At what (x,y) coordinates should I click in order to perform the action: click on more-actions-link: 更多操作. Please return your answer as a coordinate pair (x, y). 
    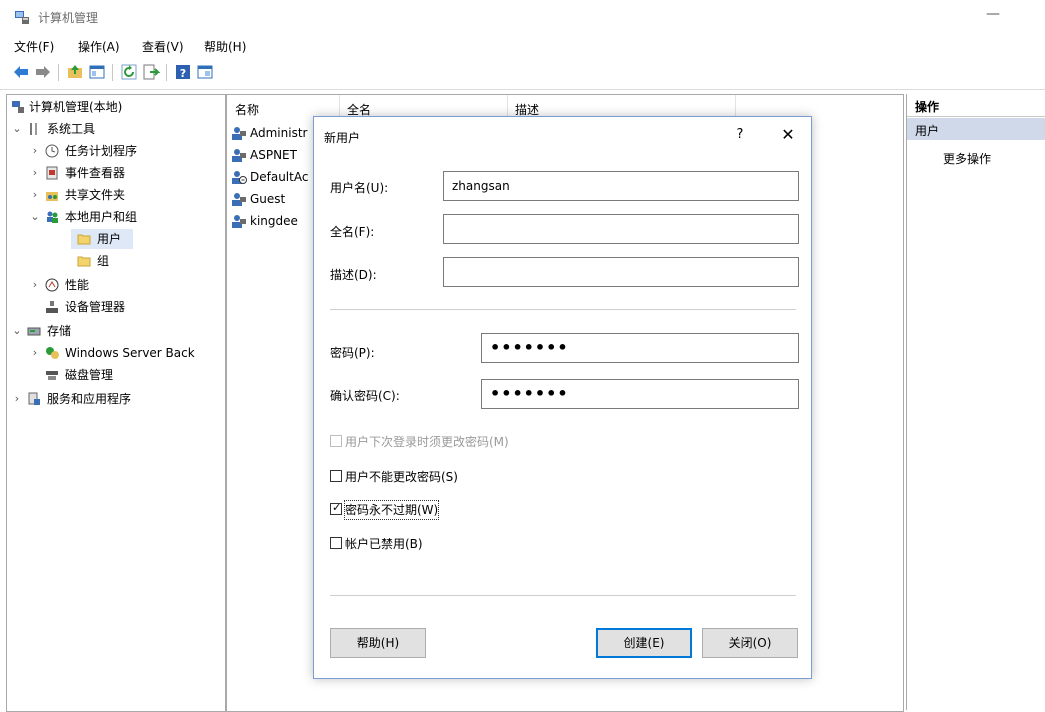
    Looking at the image, I should click on (967, 158).